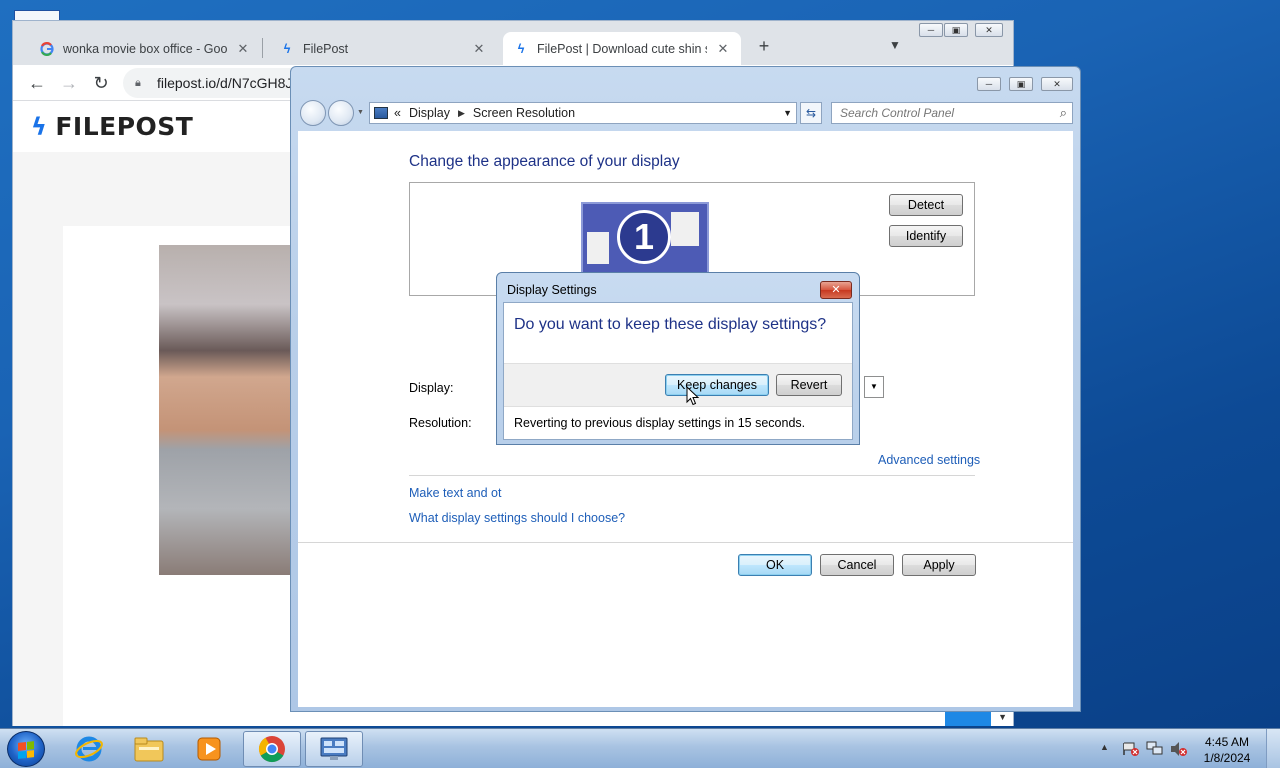 The height and width of the screenshot is (768, 1280). Describe the element at coordinates (138, 82) in the screenshot. I see `lock-icon: 🔒︎` at that location.